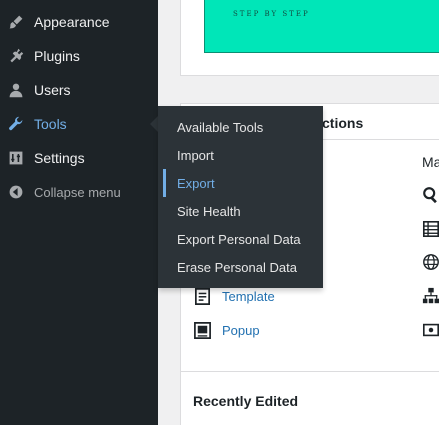  What do you see at coordinates (196, 183) in the screenshot?
I see `submenu-item-label: Export` at bounding box center [196, 183].